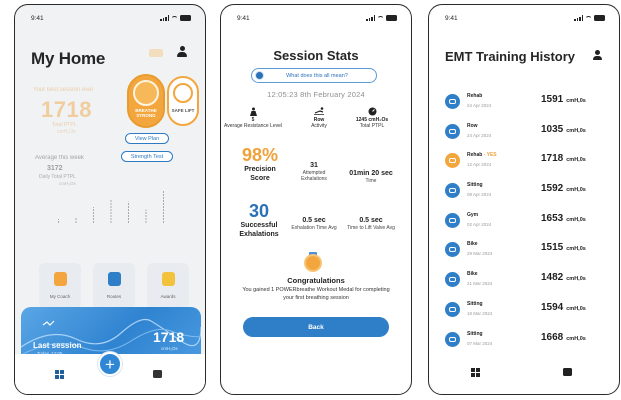 This screenshot has width=621, height=400. Describe the element at coordinates (260, 178) in the screenshot. I see `precision-label: Score` at that location.